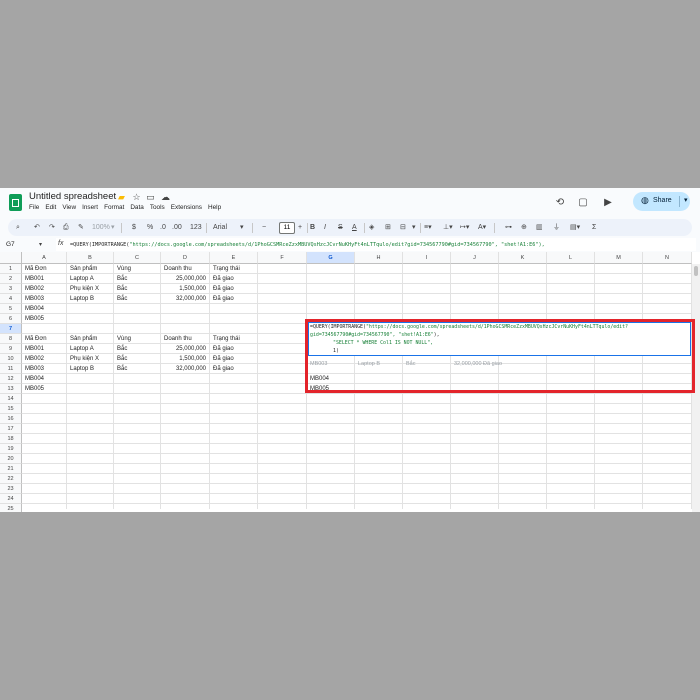 Image resolution: width=700 pixels, height=700 pixels. I want to click on column-header-k: K, so click(523, 258).